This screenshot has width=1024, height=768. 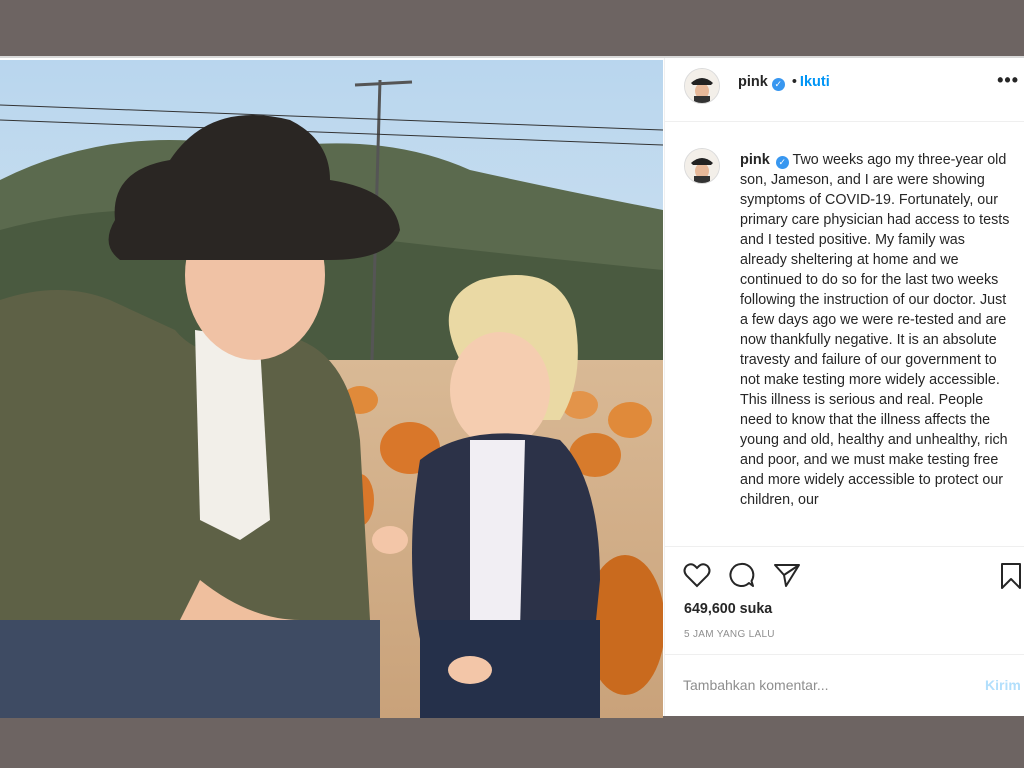 I want to click on post-header: pink ✓ • Ikuti •••, so click(x=844, y=90).